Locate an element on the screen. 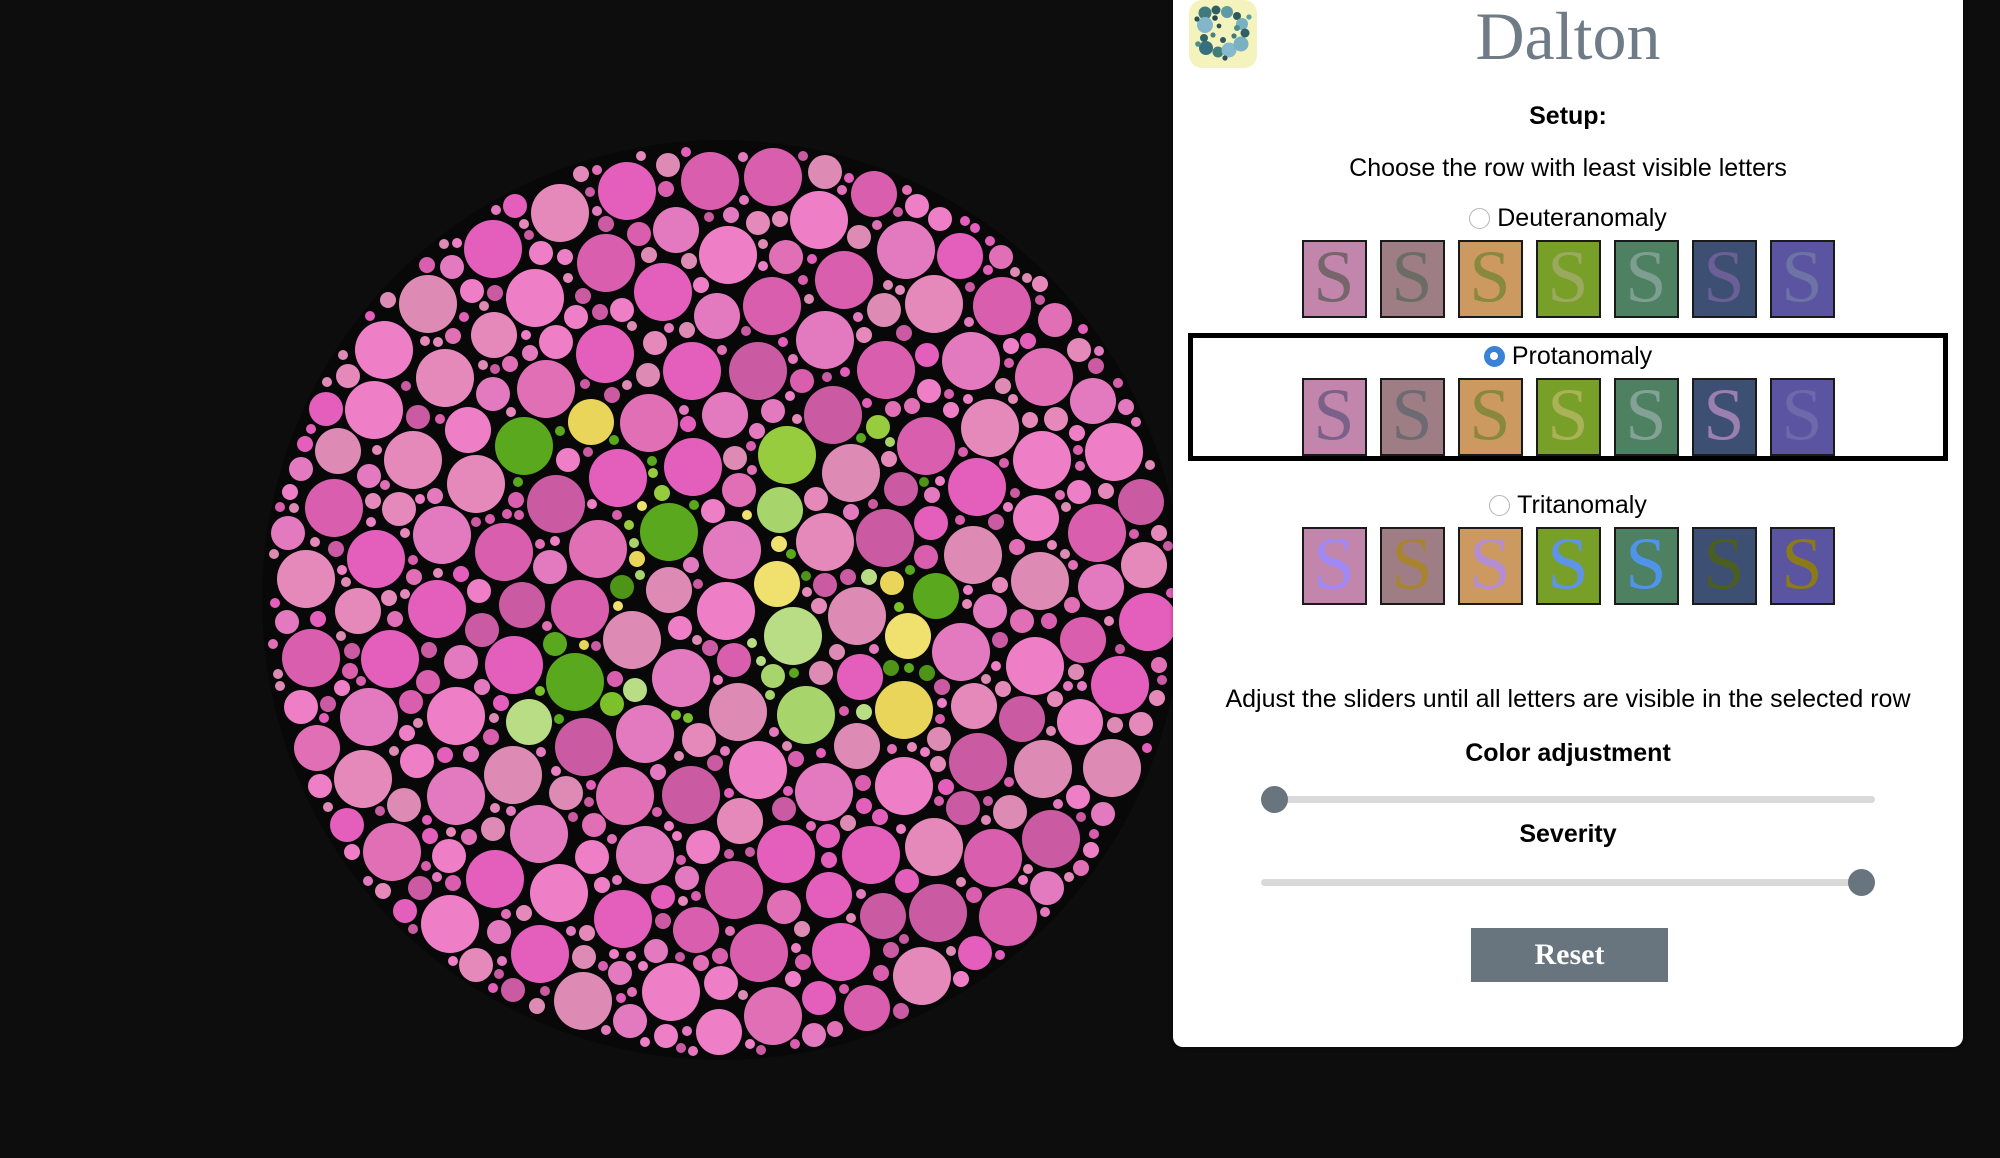  radio-deuteranomaly is located at coordinates (1480, 218).